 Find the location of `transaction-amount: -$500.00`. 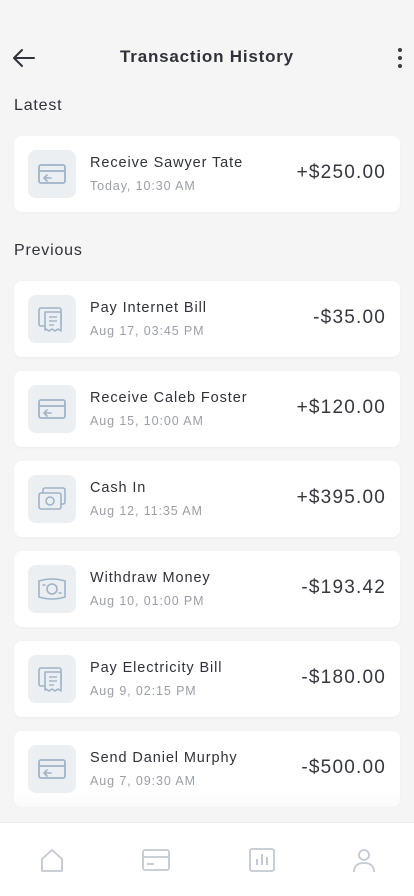

transaction-amount: -$500.00 is located at coordinates (343, 767).